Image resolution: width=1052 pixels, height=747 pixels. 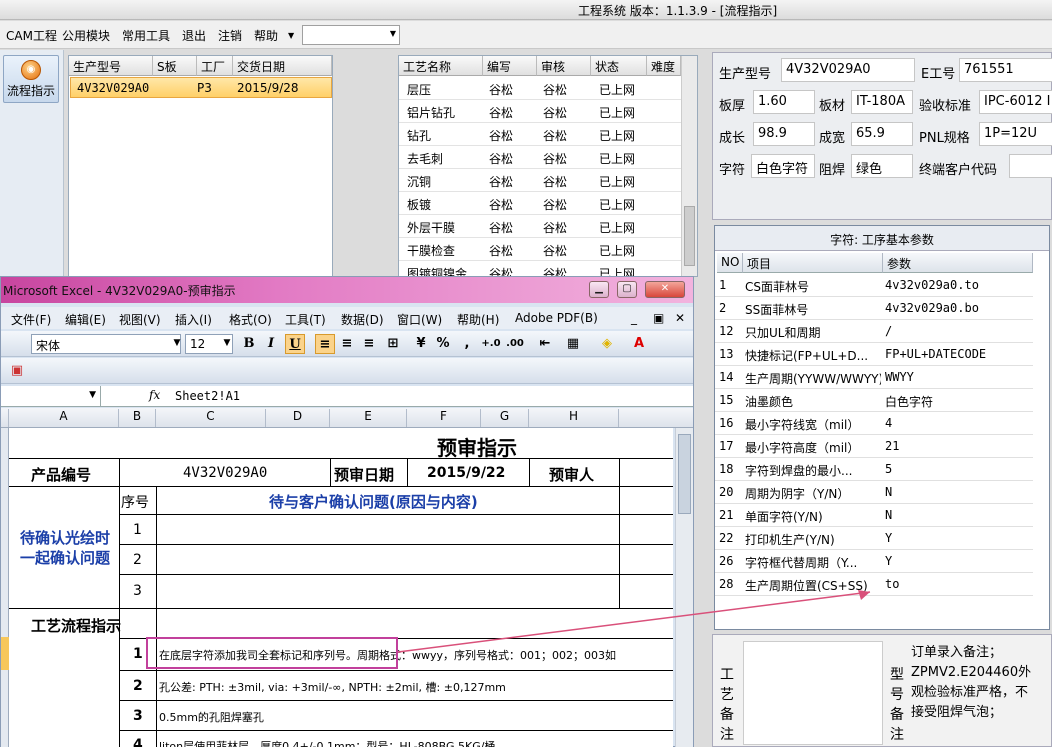 I want to click on review-date-value: 2015/9/22, so click(x=466, y=473).